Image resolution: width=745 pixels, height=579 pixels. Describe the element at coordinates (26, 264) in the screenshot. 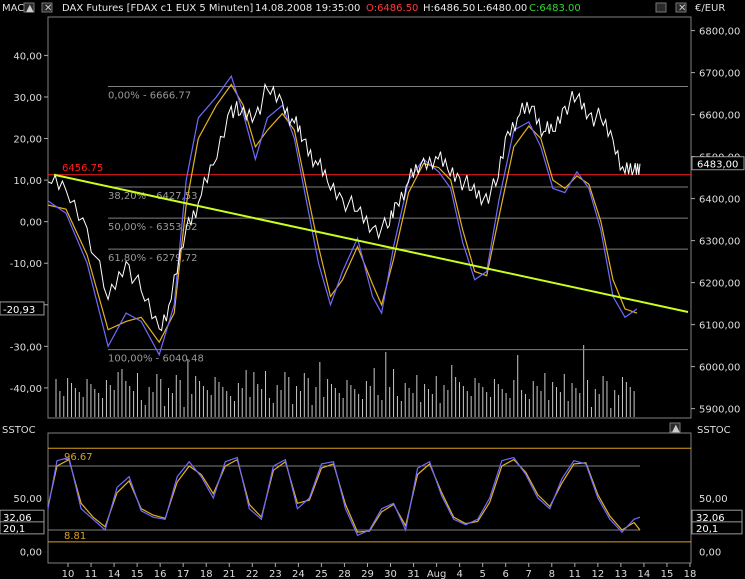

I see `macd-tick-label: -10,00` at that location.